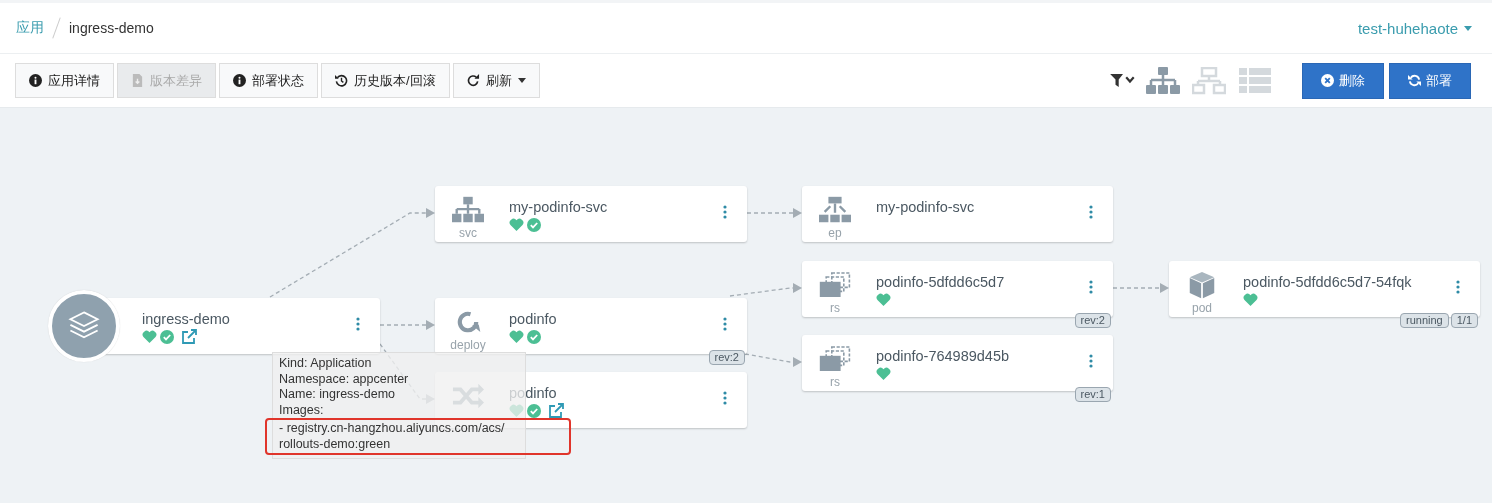  Describe the element at coordinates (1424, 320) in the screenshot. I see `status-tag: running` at that location.